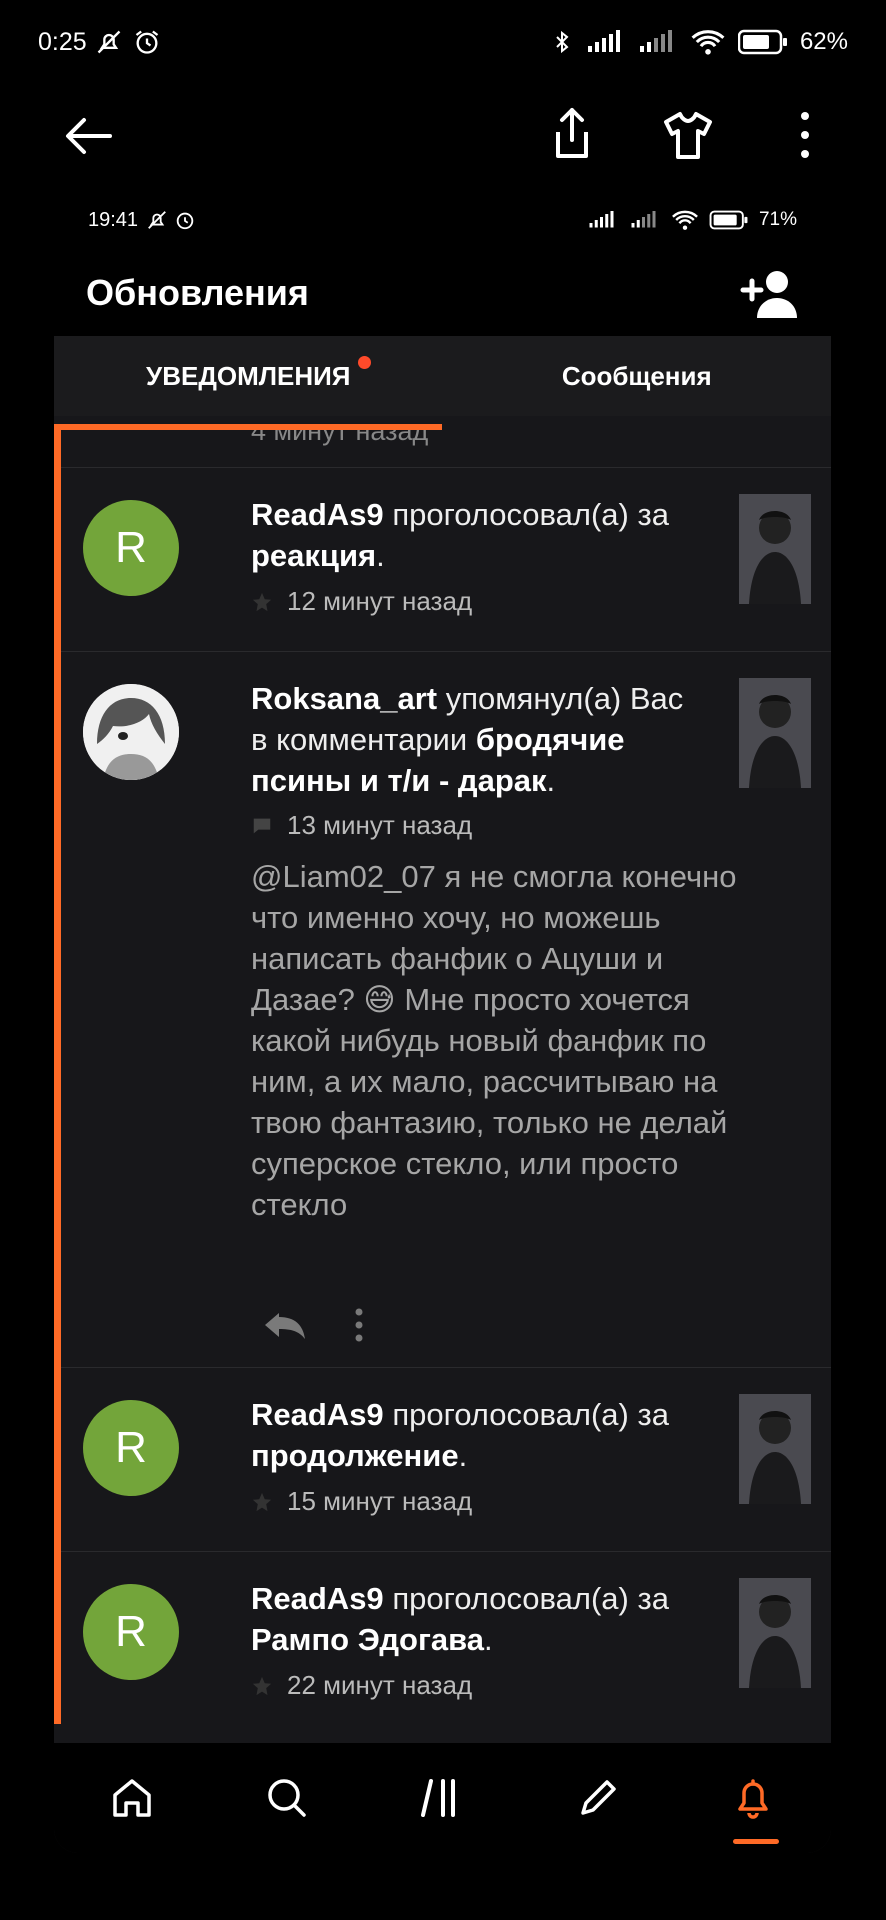 This screenshot has width=886, height=1920. I want to click on notification-meta: 15 минут назад, so click(361, 1501).